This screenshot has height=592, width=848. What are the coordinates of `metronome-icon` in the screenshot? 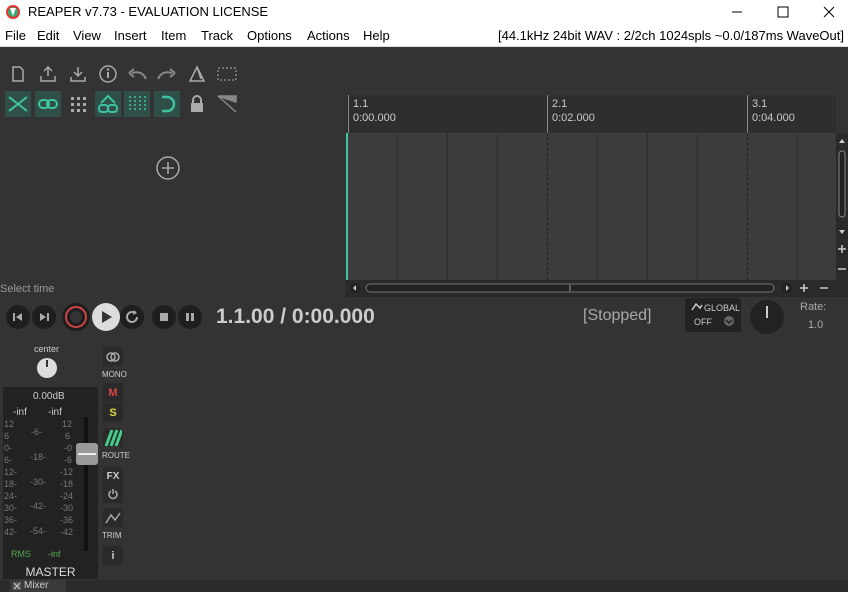 It's located at (197, 73).